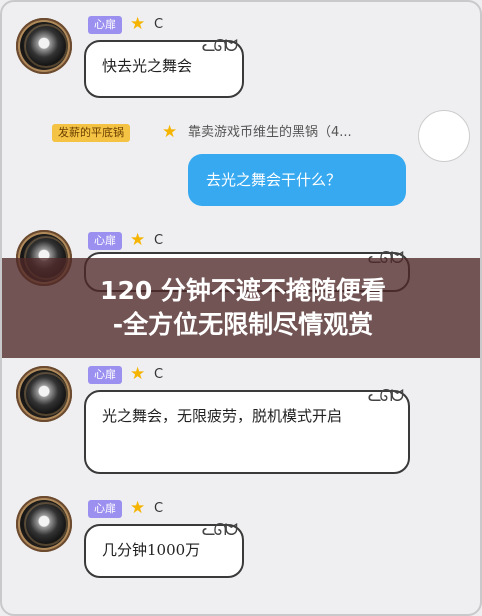 The height and width of the screenshot is (616, 482). What do you see at coordinates (222, 416) in the screenshot?
I see `message-text: 光之舞会，无限疲劳，脱机模式开启` at bounding box center [222, 416].